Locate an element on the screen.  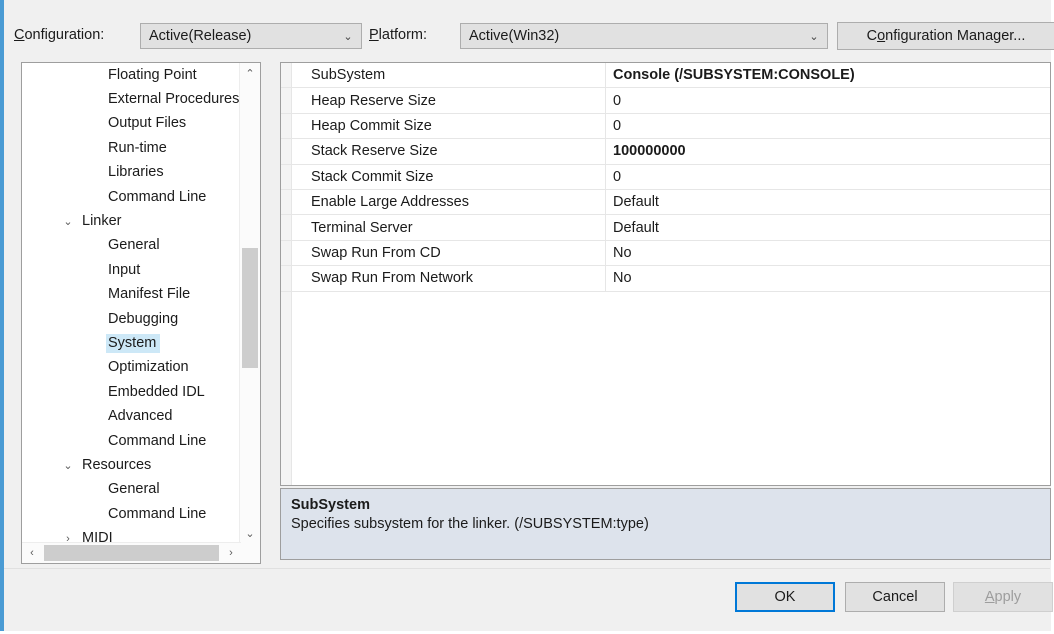
tree-item-label: Optimization is located at coordinates (148, 367).